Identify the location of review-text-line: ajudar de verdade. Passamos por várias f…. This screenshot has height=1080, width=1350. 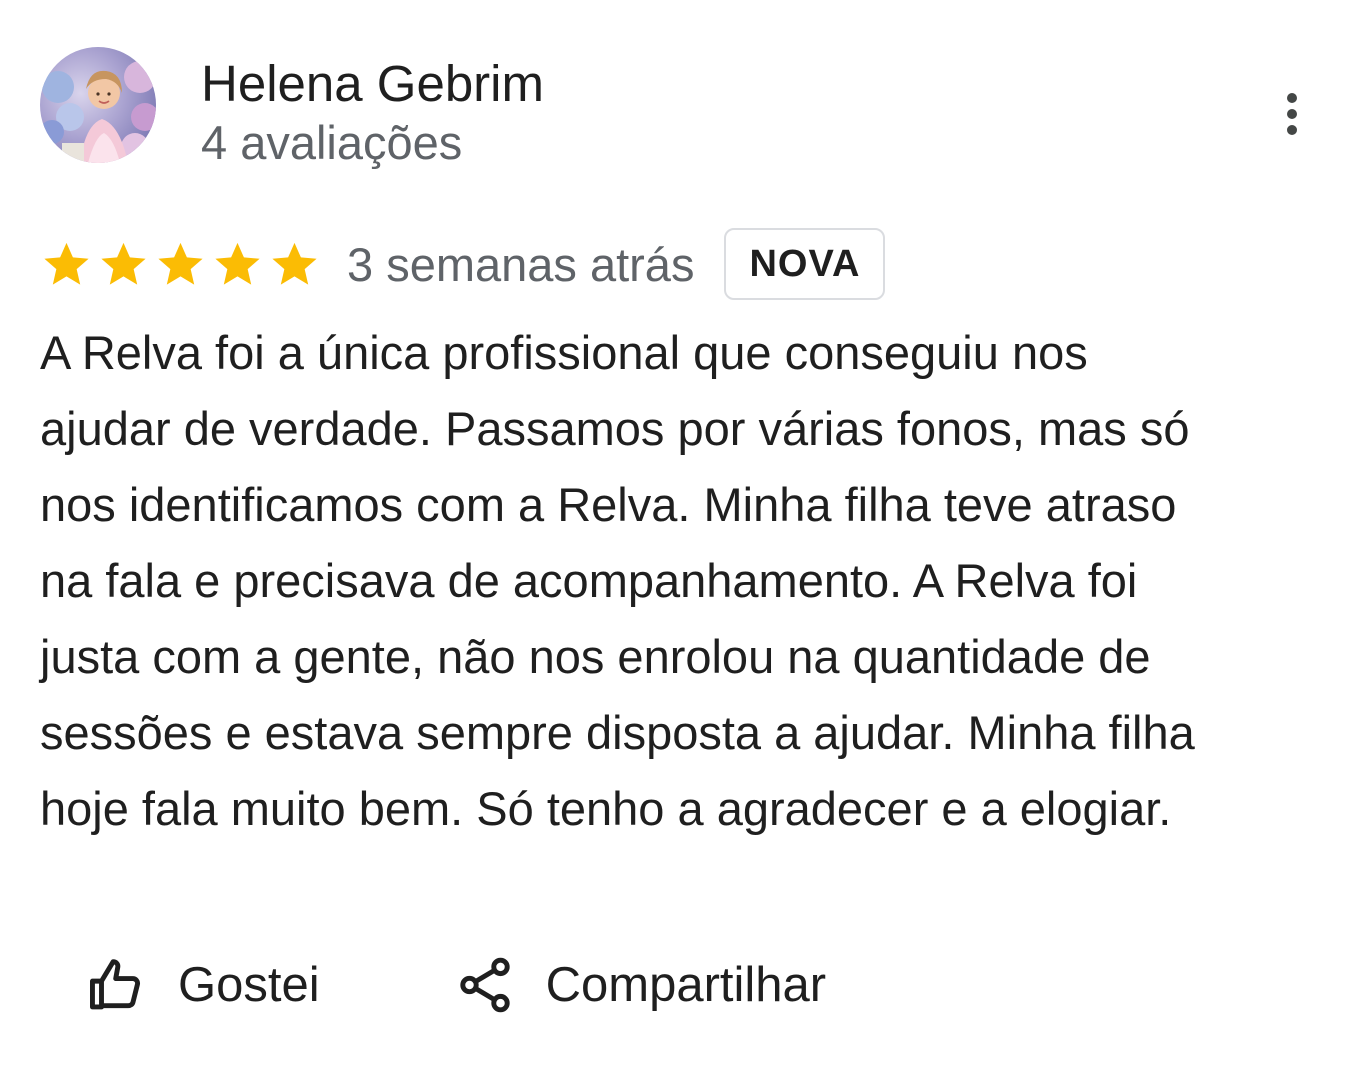
(615, 428).